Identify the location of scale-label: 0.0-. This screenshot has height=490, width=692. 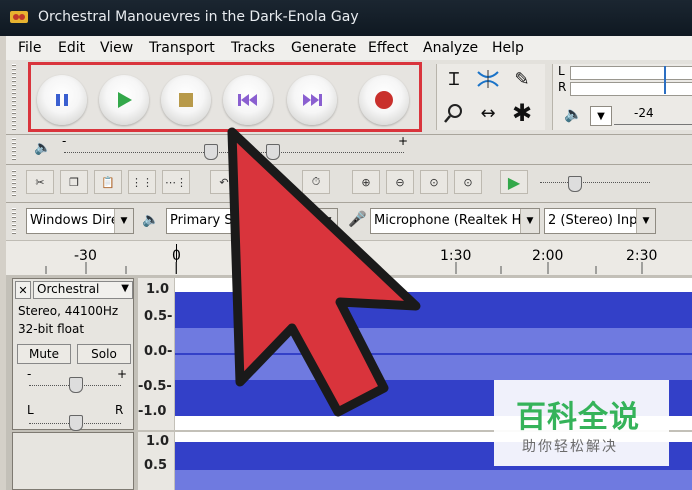
(158, 351).